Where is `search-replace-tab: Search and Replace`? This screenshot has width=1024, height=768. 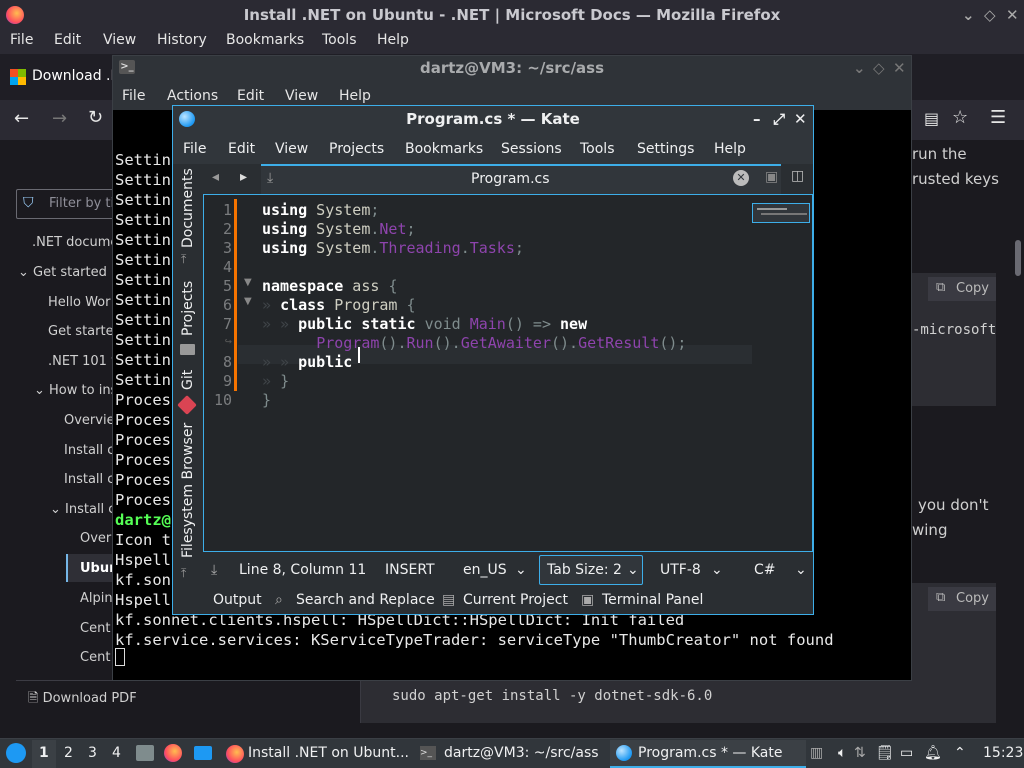 search-replace-tab: Search and Replace is located at coordinates (365, 600).